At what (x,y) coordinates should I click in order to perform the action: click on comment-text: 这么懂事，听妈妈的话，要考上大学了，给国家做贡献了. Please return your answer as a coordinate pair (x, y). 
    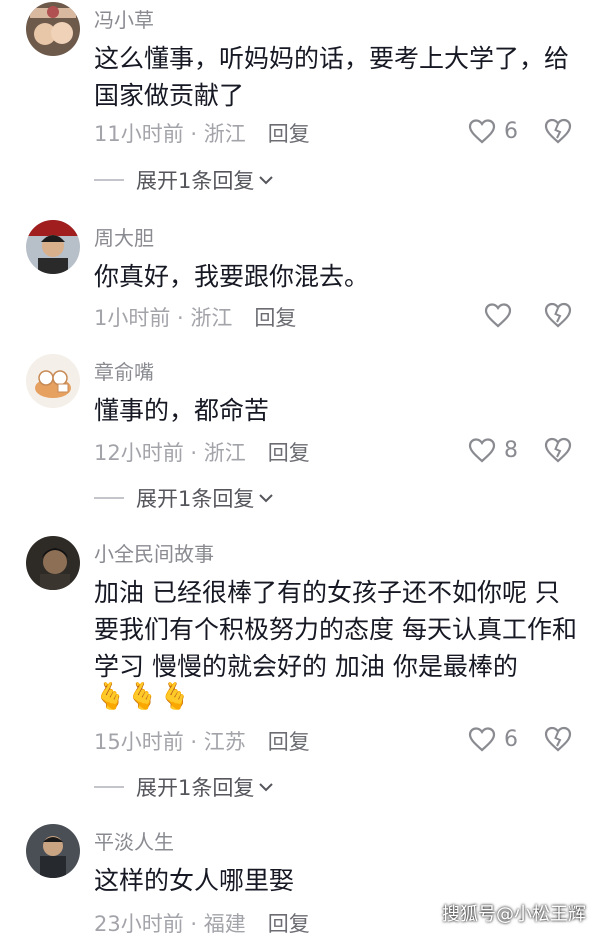
    Looking at the image, I should click on (332, 77).